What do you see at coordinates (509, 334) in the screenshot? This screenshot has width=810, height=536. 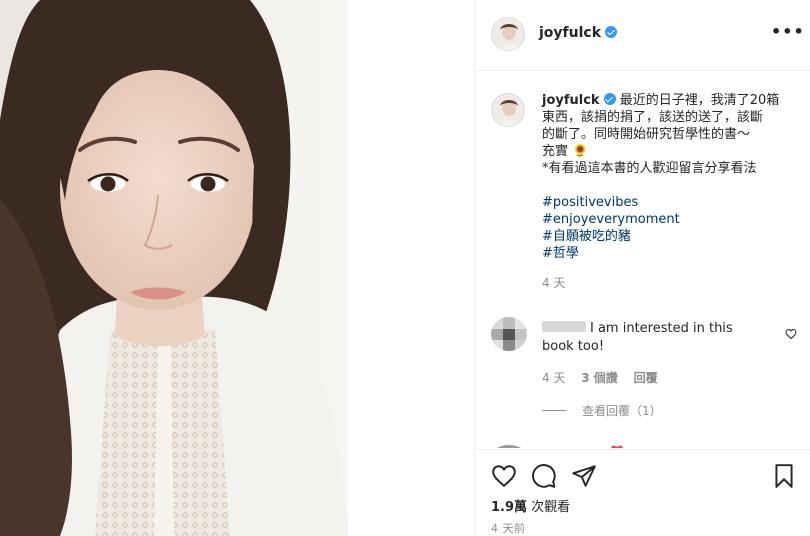 I see `commenter-avatar` at bounding box center [509, 334].